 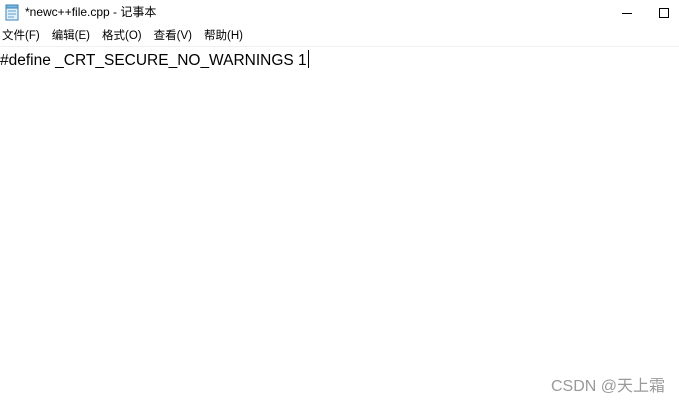 What do you see at coordinates (74, 36) in the screenshot?
I see `menu-edit: 编辑(E)` at bounding box center [74, 36].